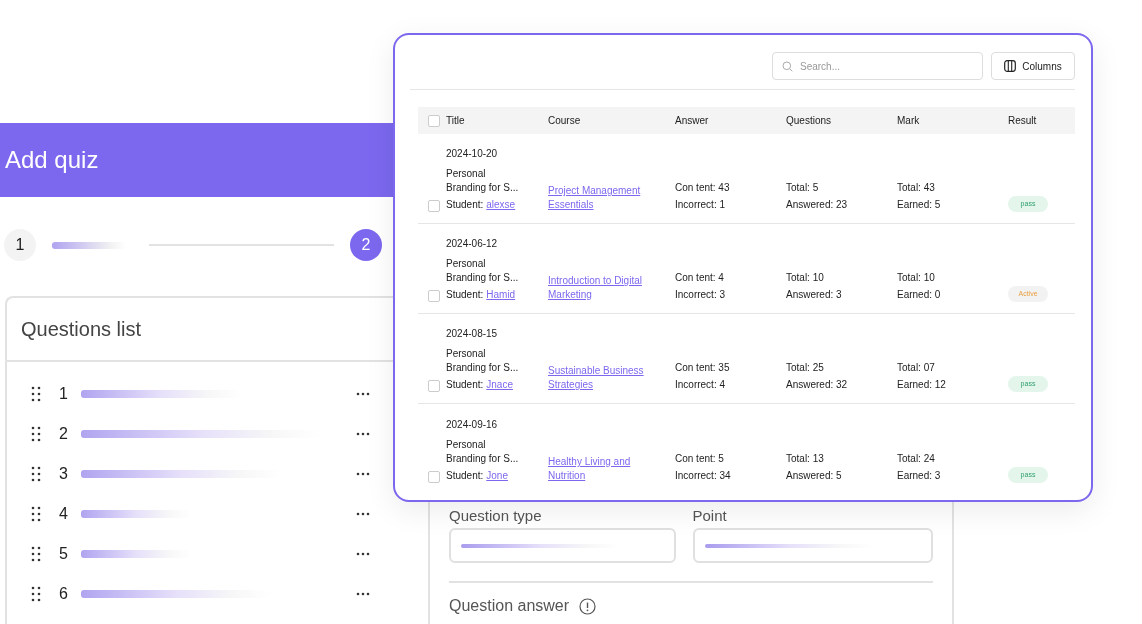 Image resolution: width=1142 pixels, height=624 pixels. I want to click on questions-text: Answered: 32, so click(817, 385).